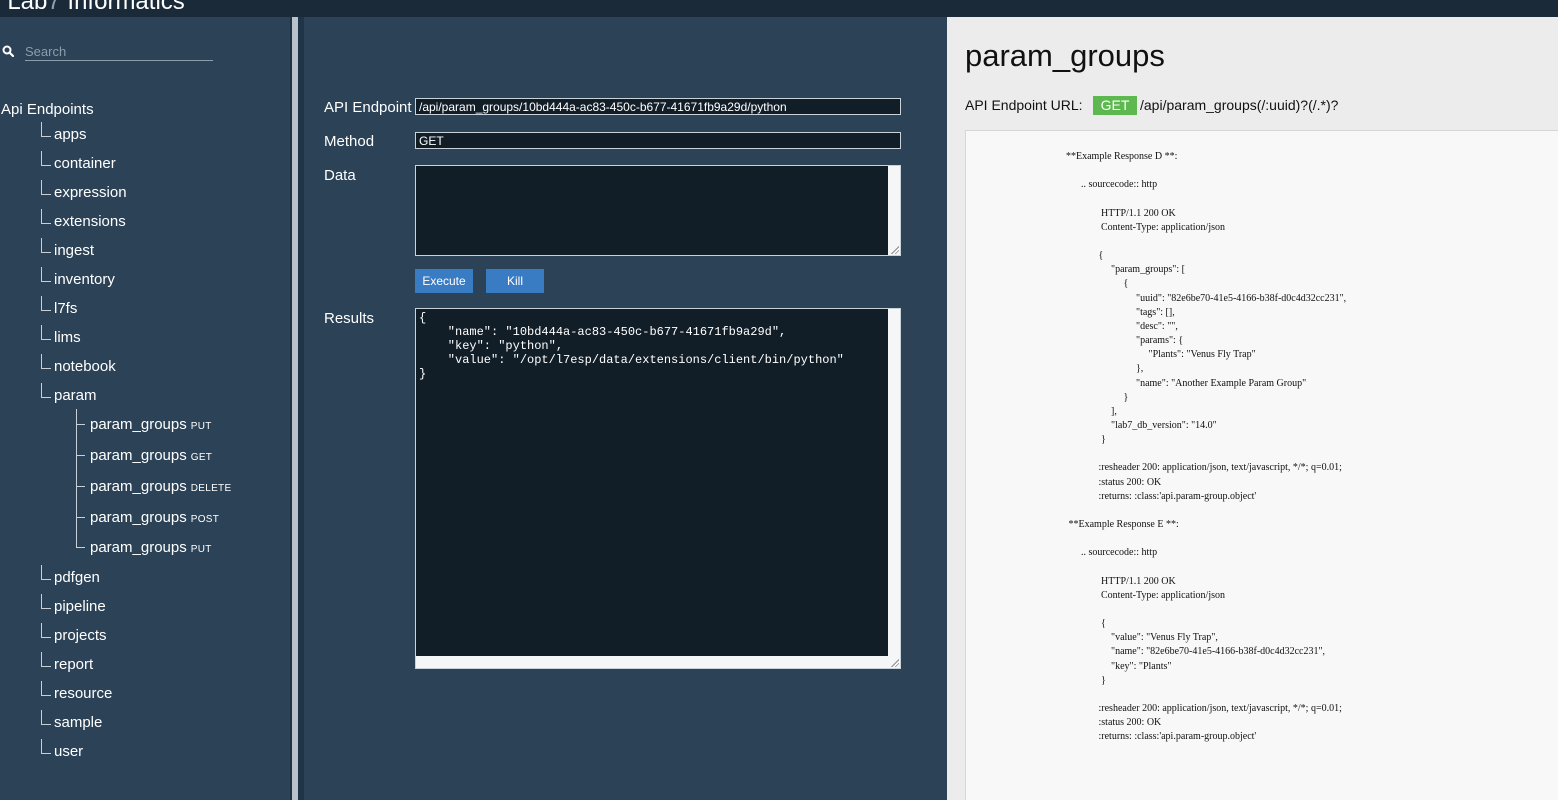  I want to click on sidebar-item-param-groups-post: param_groups POST, so click(154, 517).